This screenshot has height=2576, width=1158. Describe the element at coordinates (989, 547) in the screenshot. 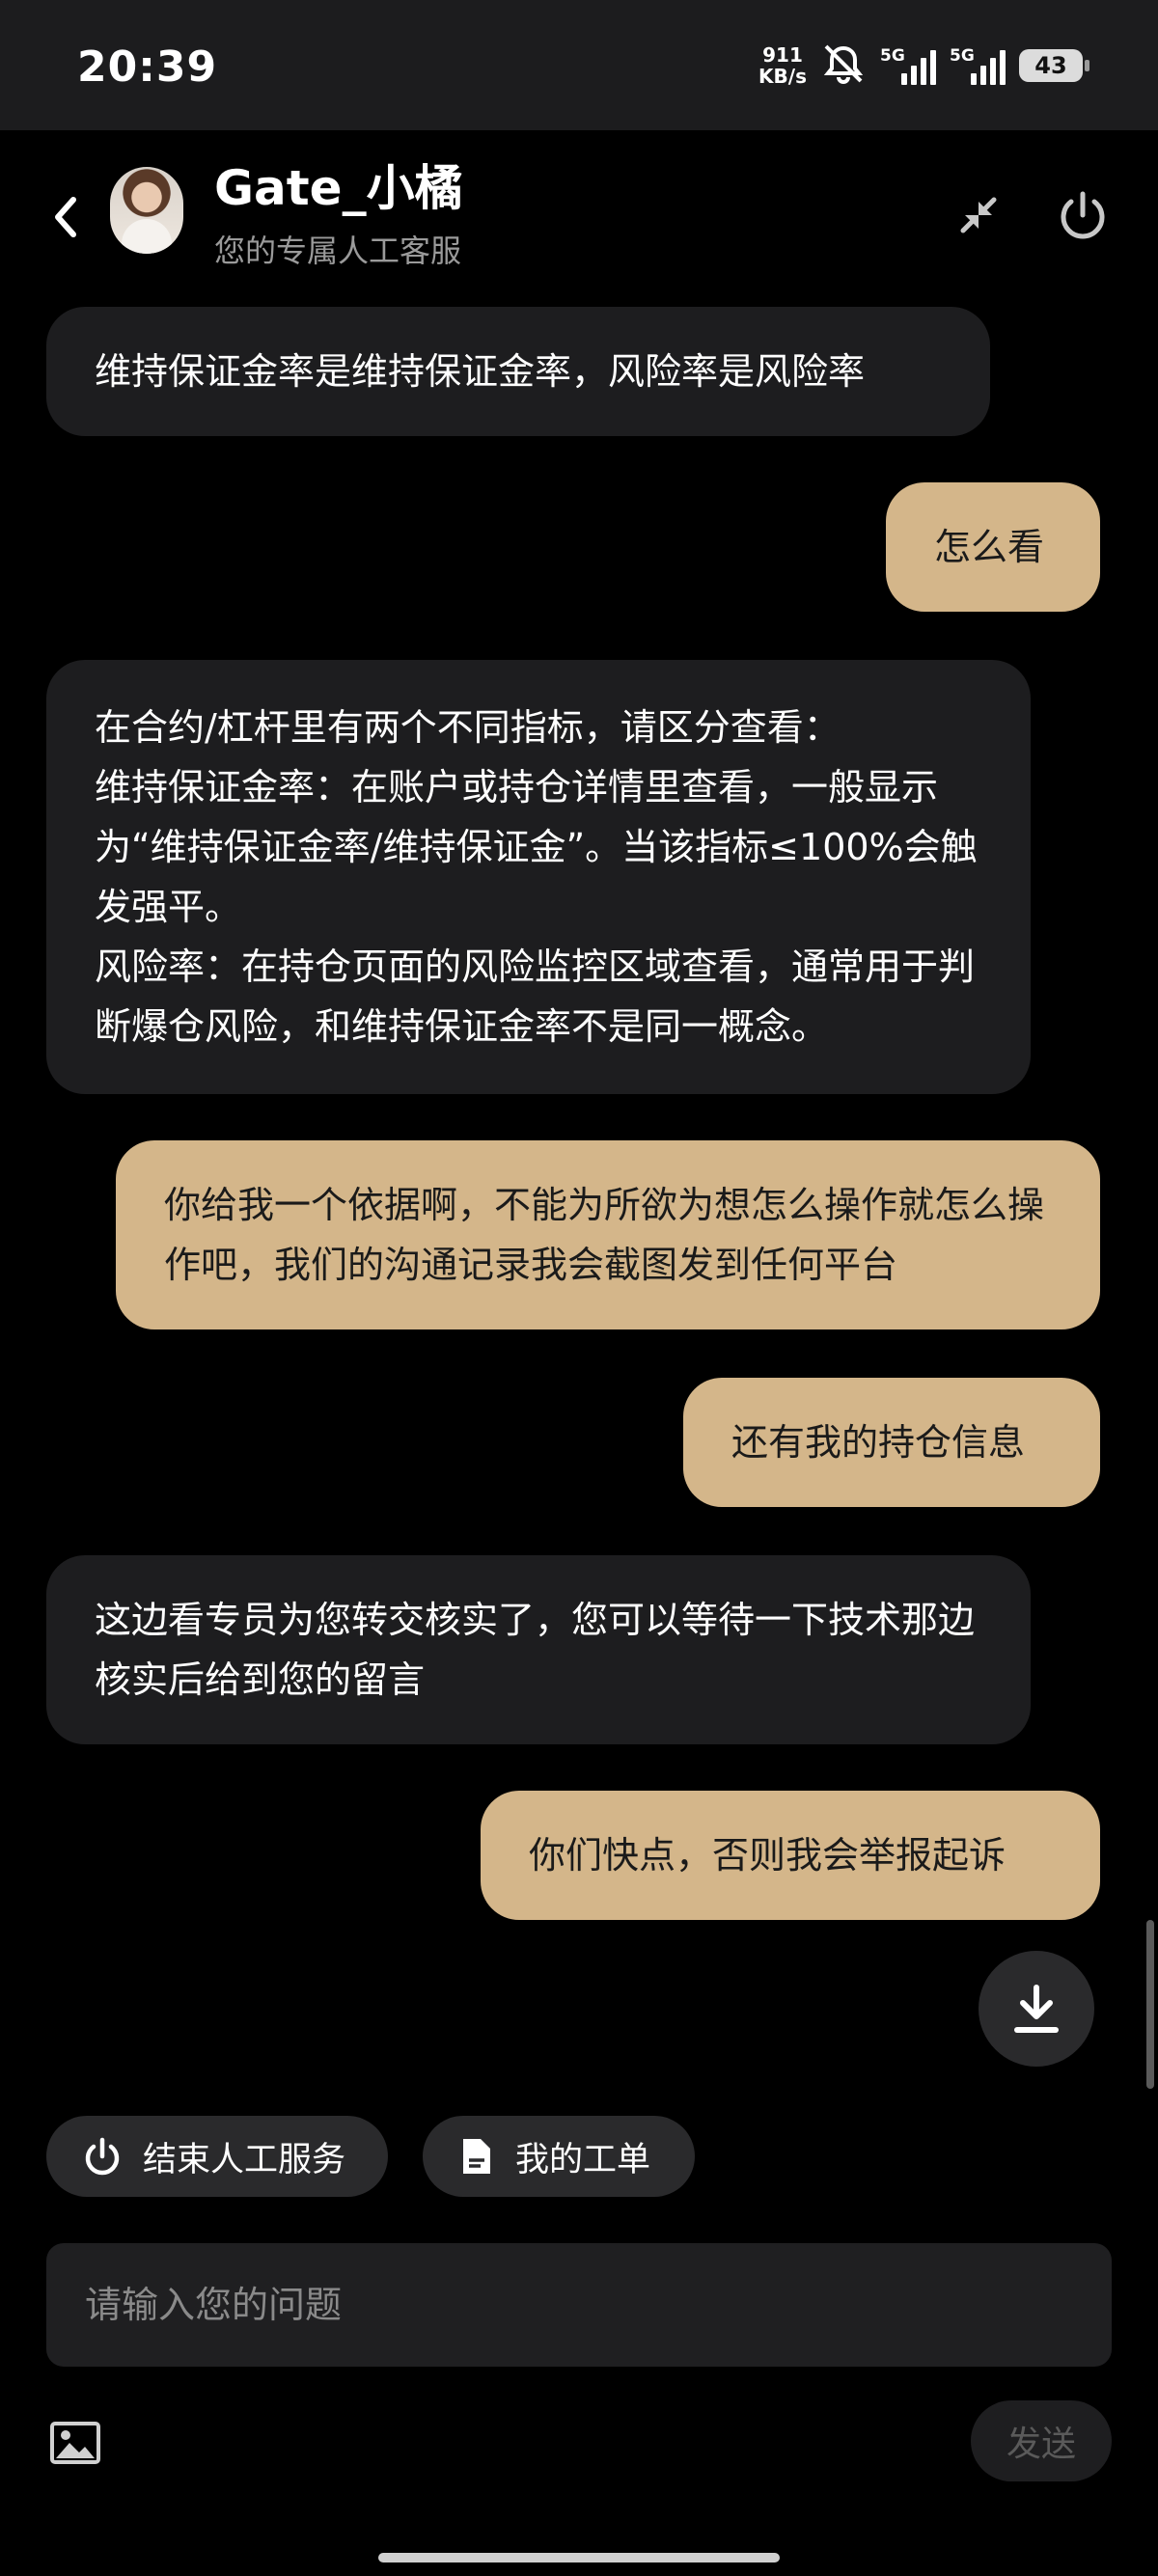

I see `message-text: 怎么看` at that location.